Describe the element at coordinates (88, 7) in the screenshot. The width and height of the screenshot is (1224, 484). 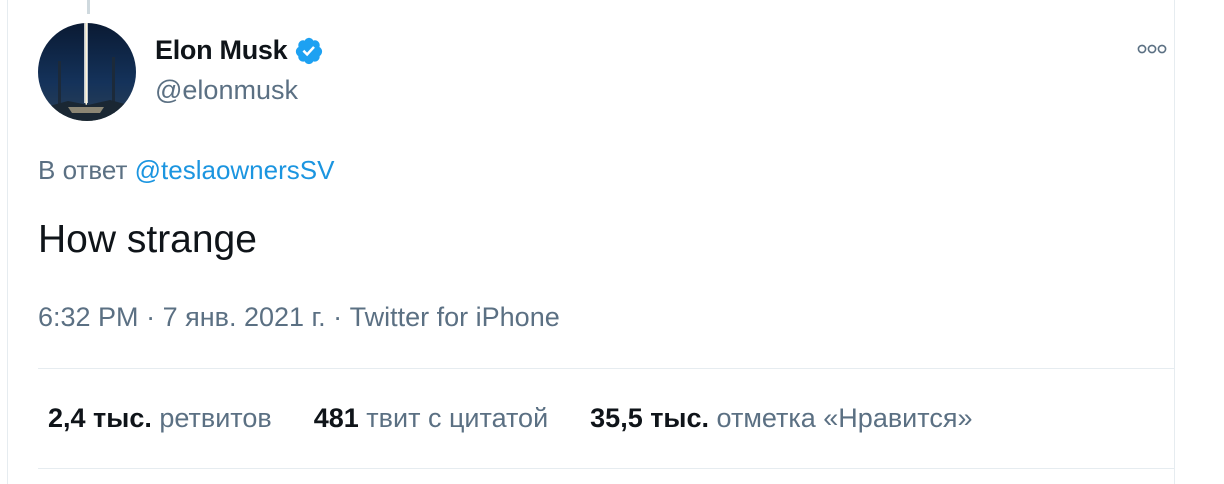
I see `thread-connector-line` at that location.